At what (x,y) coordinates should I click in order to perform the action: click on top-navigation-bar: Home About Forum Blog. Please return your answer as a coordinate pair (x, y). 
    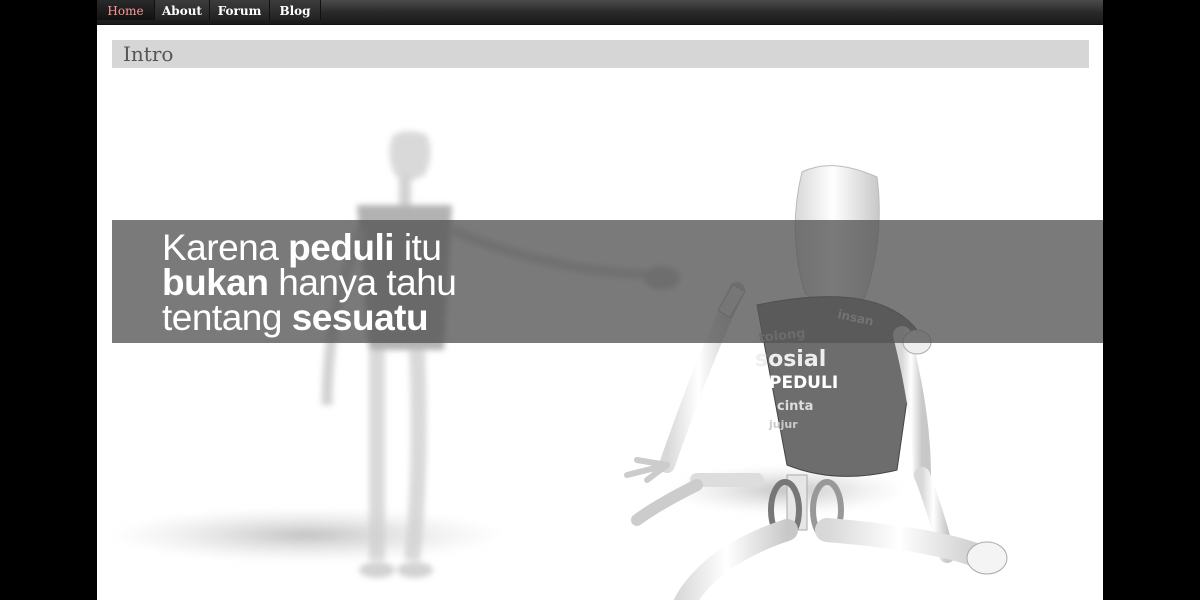
    Looking at the image, I should click on (600, 12).